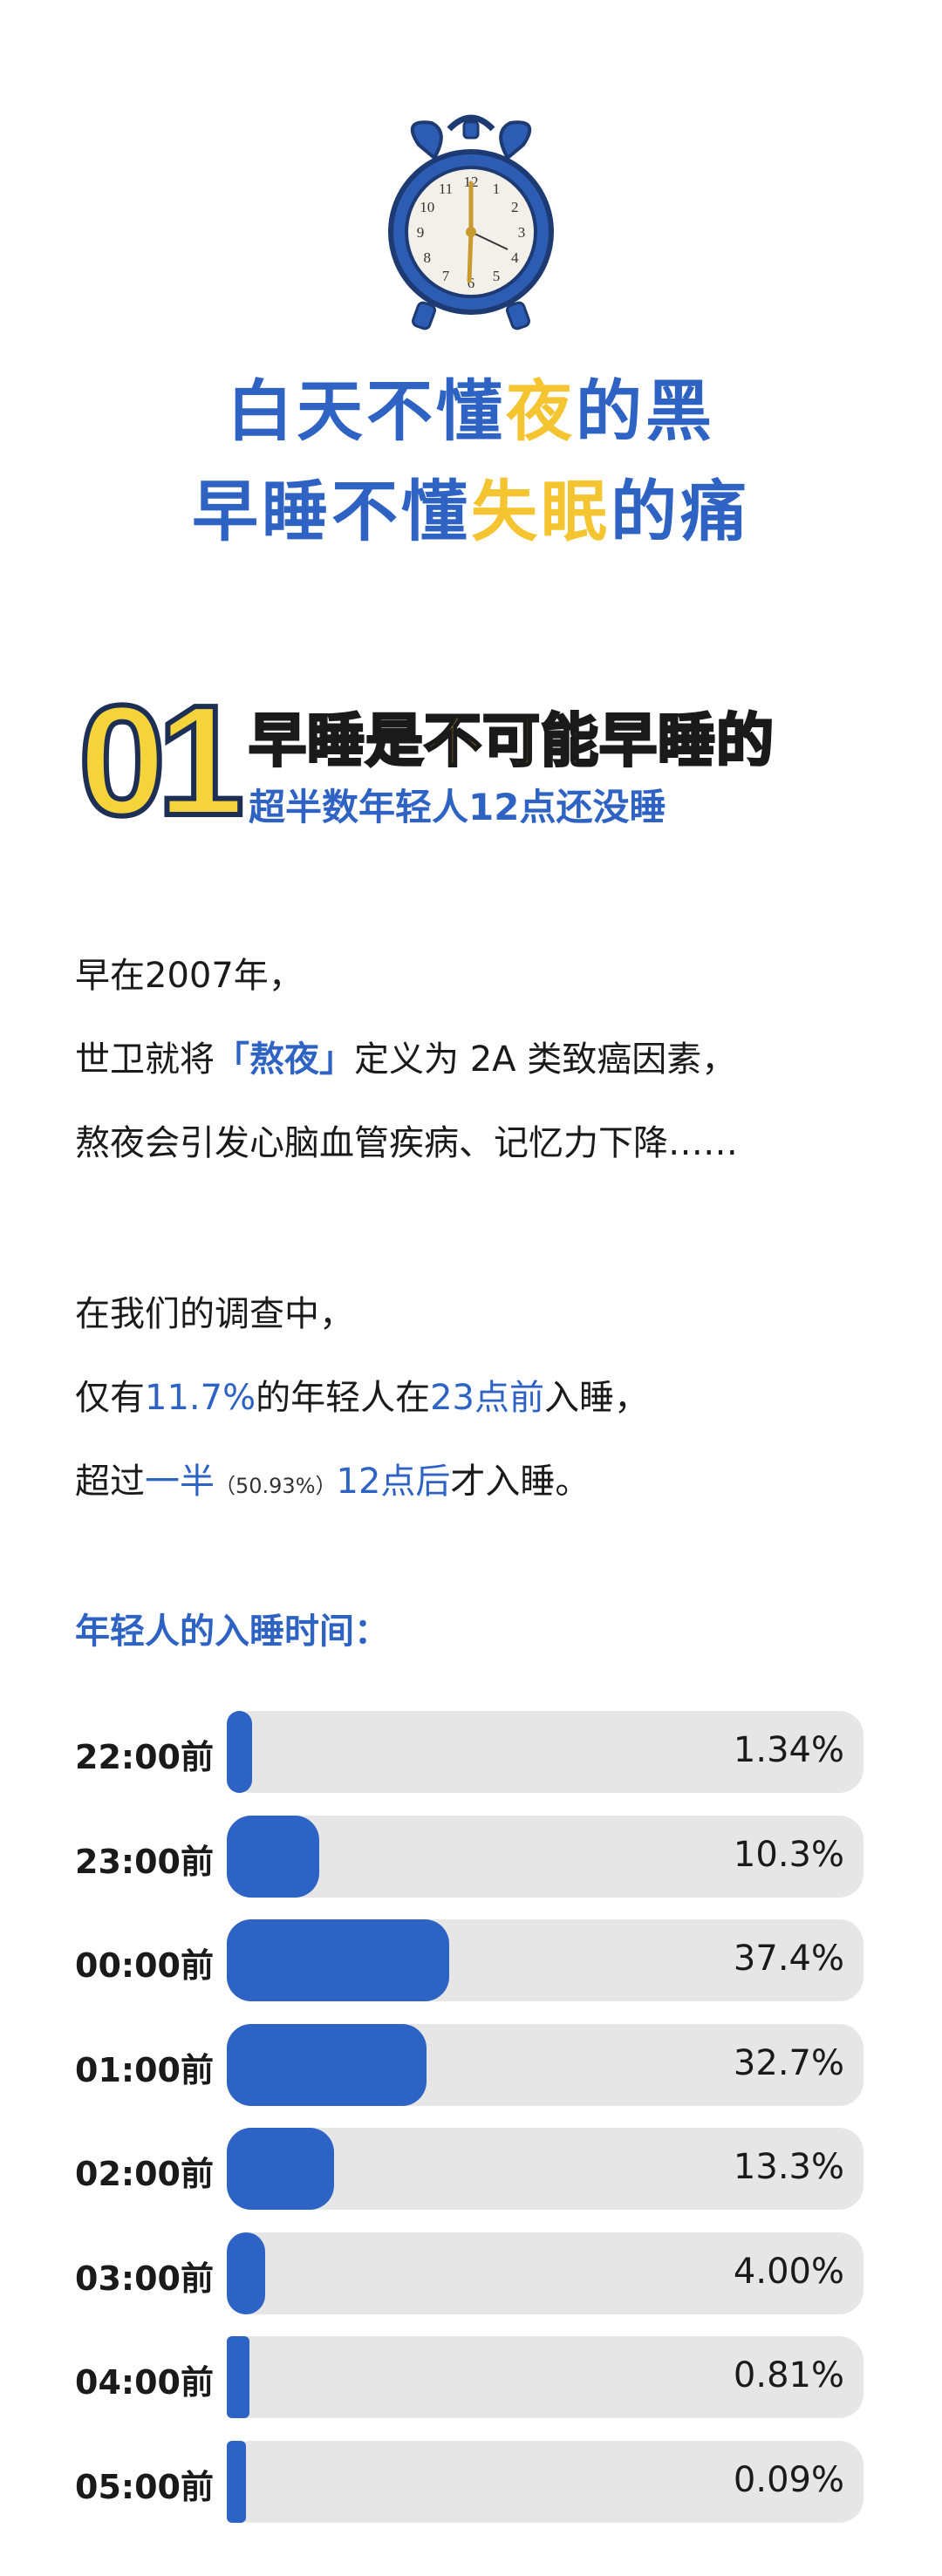 The width and height of the screenshot is (942, 2576). I want to click on section-number: 01, so click(162, 759).